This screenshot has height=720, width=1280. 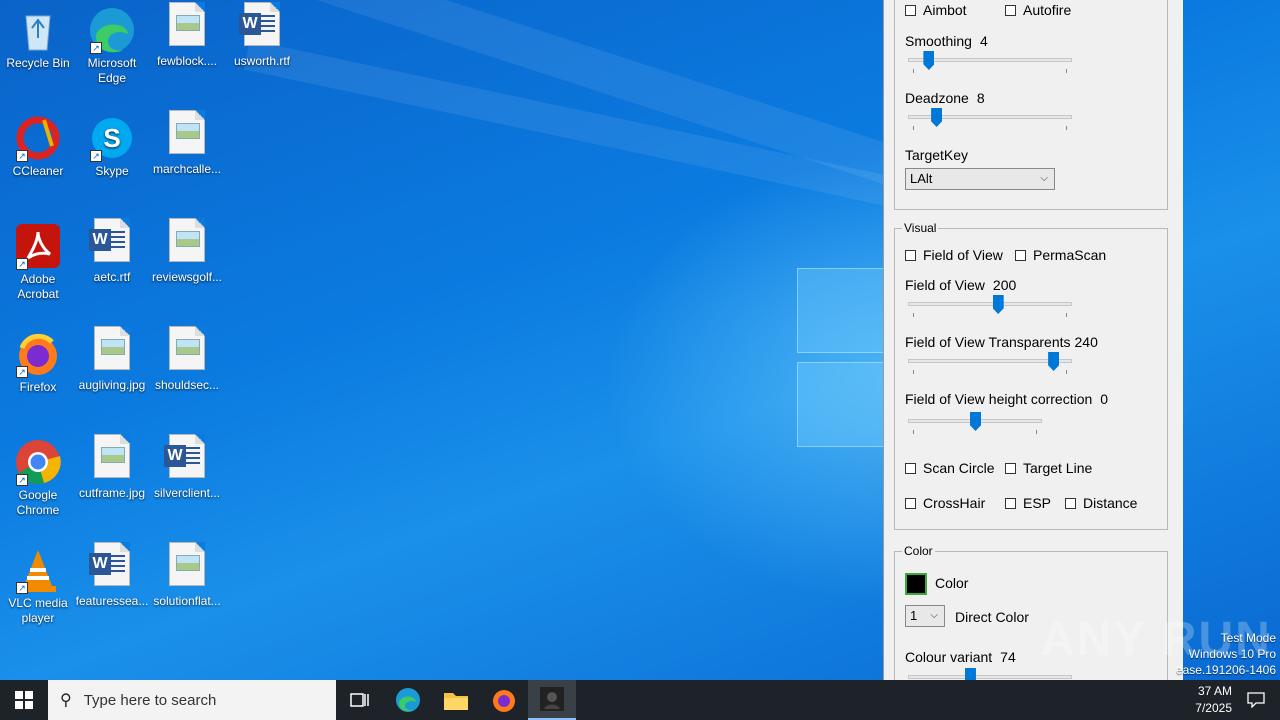 I want to click on distance-checkbox: Distance, so click(x=1101, y=503).